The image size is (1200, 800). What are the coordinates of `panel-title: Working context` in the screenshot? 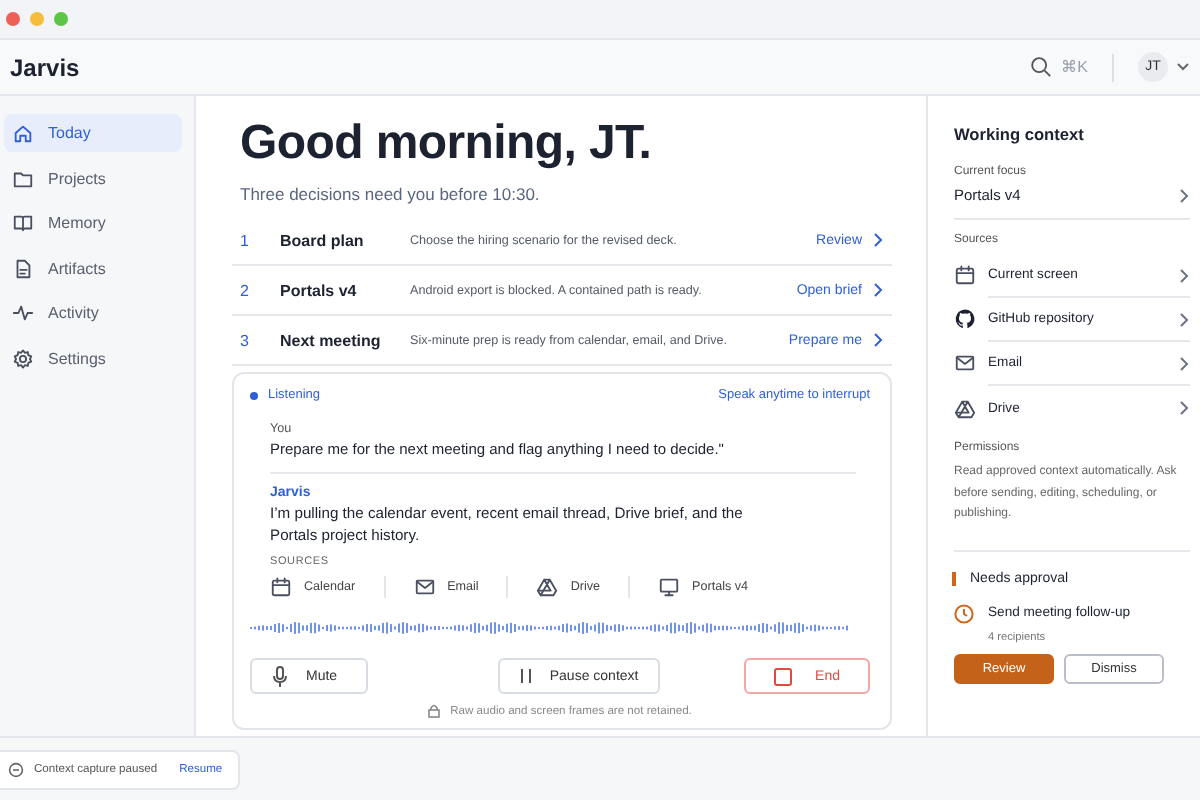 It's located at (1020, 134).